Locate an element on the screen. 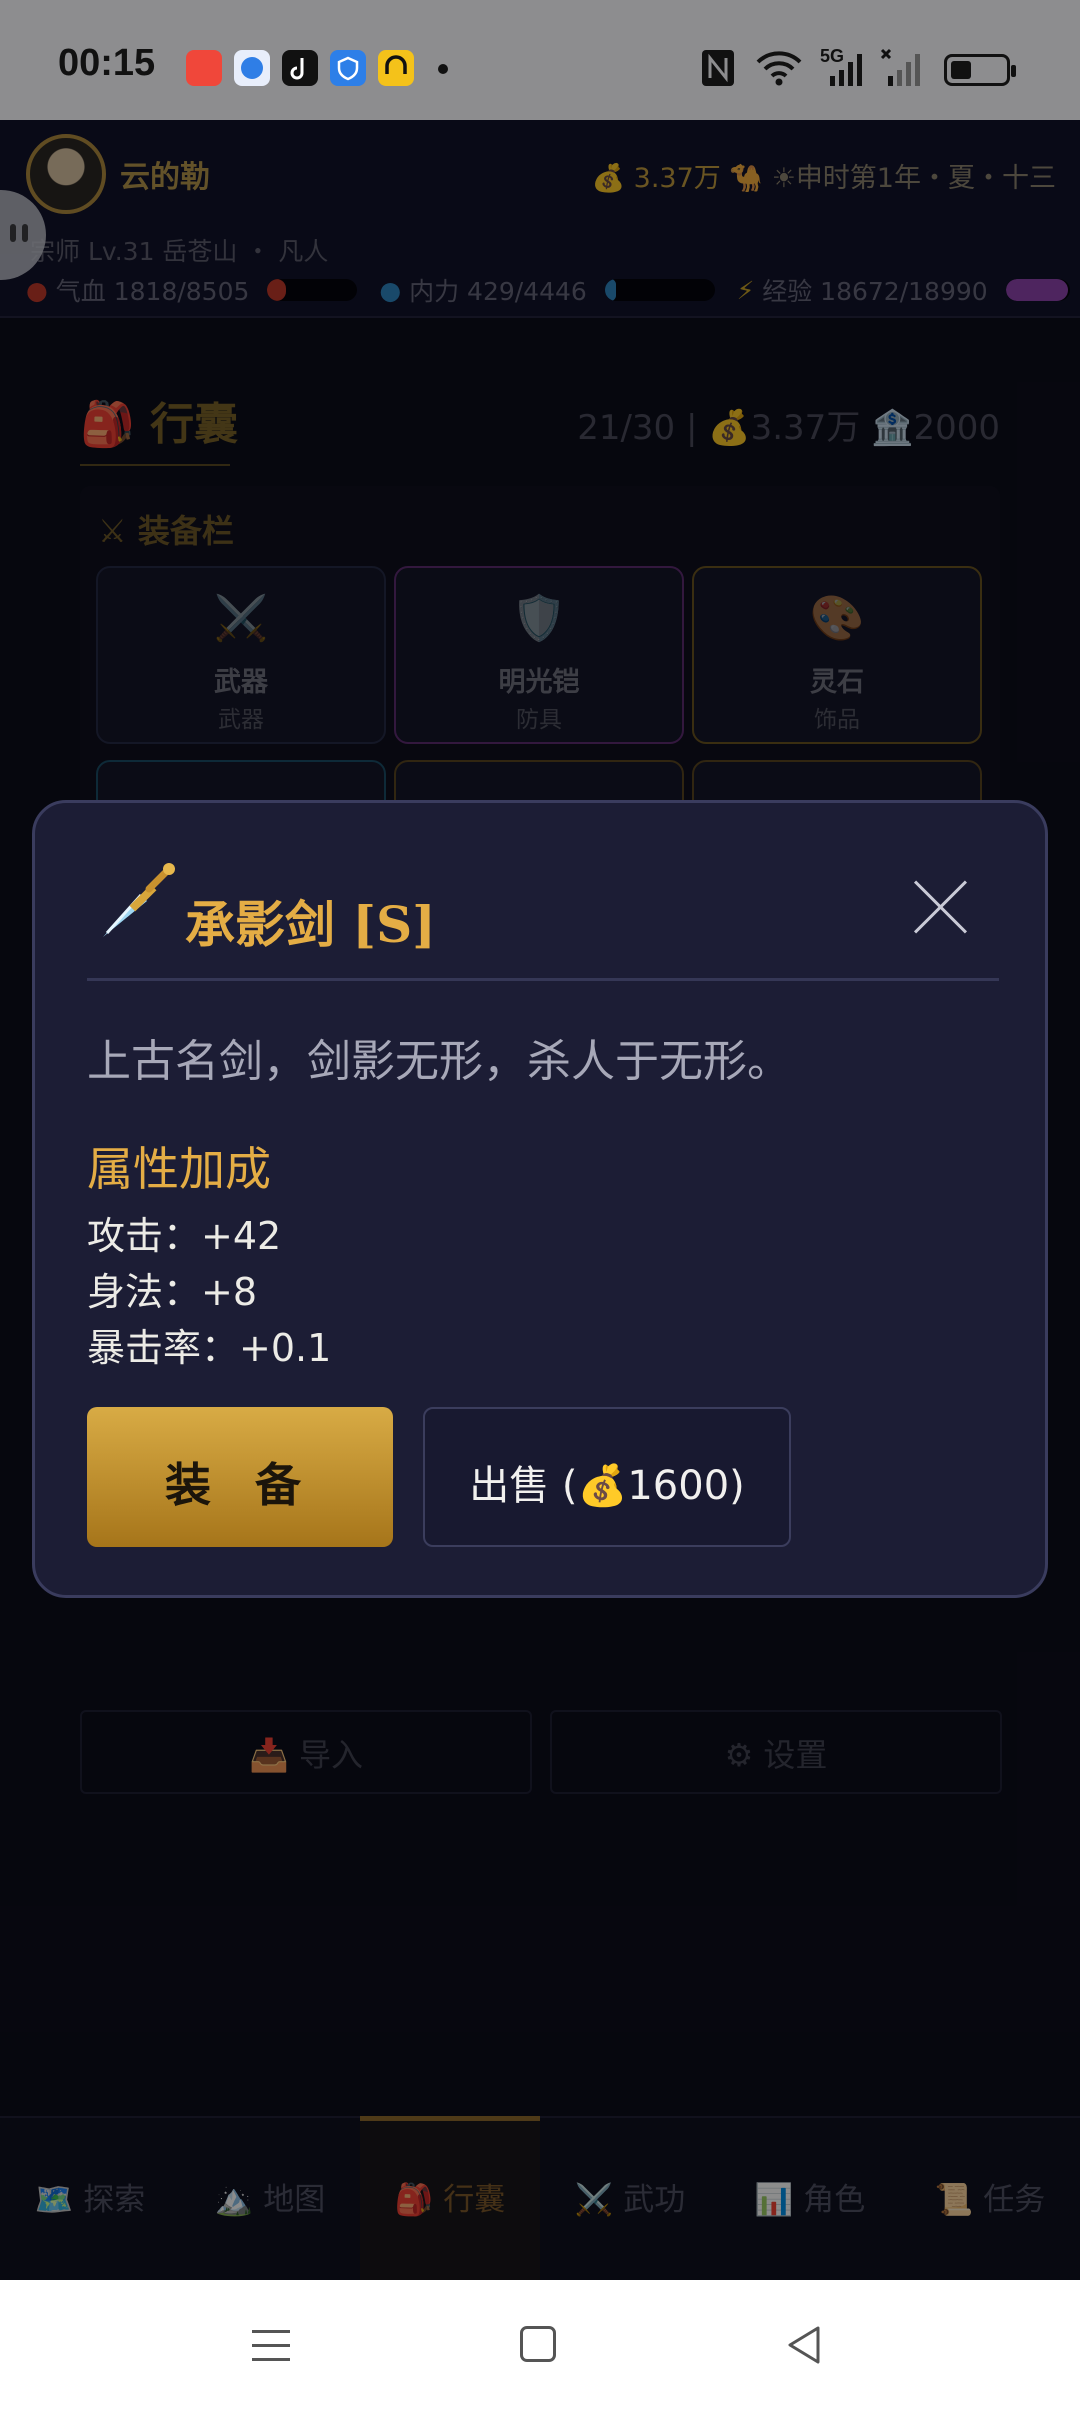 Image resolution: width=1080 pixels, height=2412 pixels. signal-weak-icon is located at coordinates (900, 67).